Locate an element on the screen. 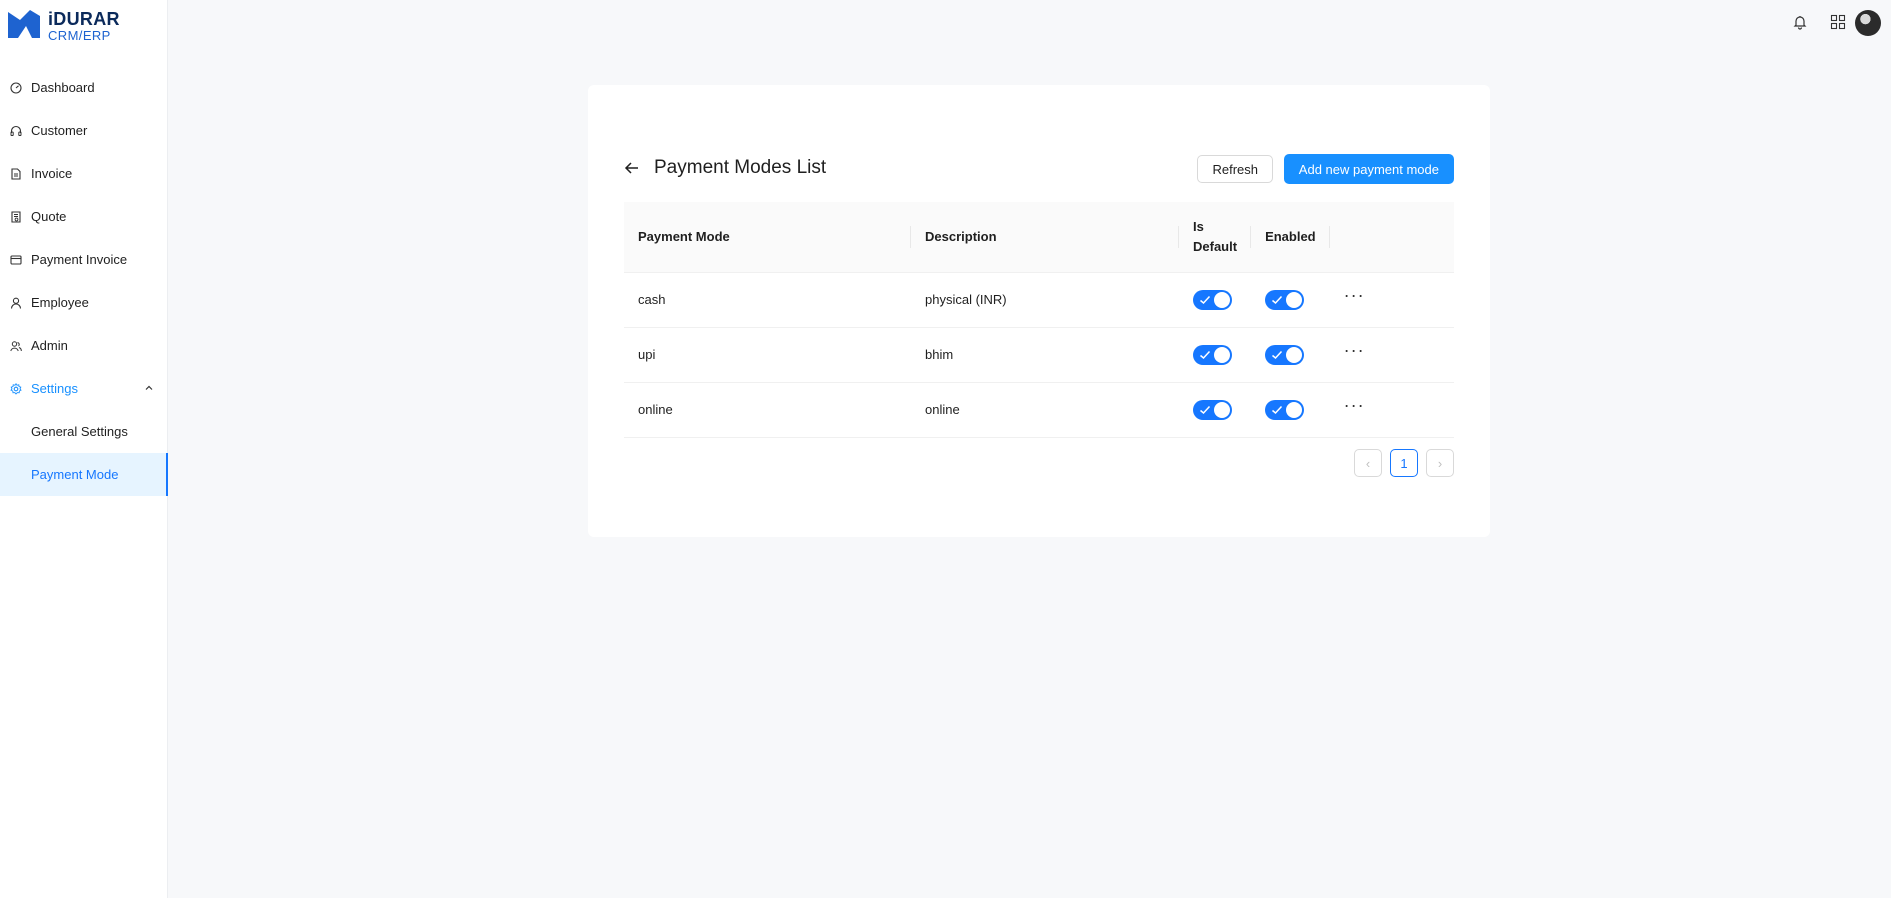 The width and height of the screenshot is (1891, 898). sidebar-item-dashboard: Dashboard is located at coordinates (84, 87).